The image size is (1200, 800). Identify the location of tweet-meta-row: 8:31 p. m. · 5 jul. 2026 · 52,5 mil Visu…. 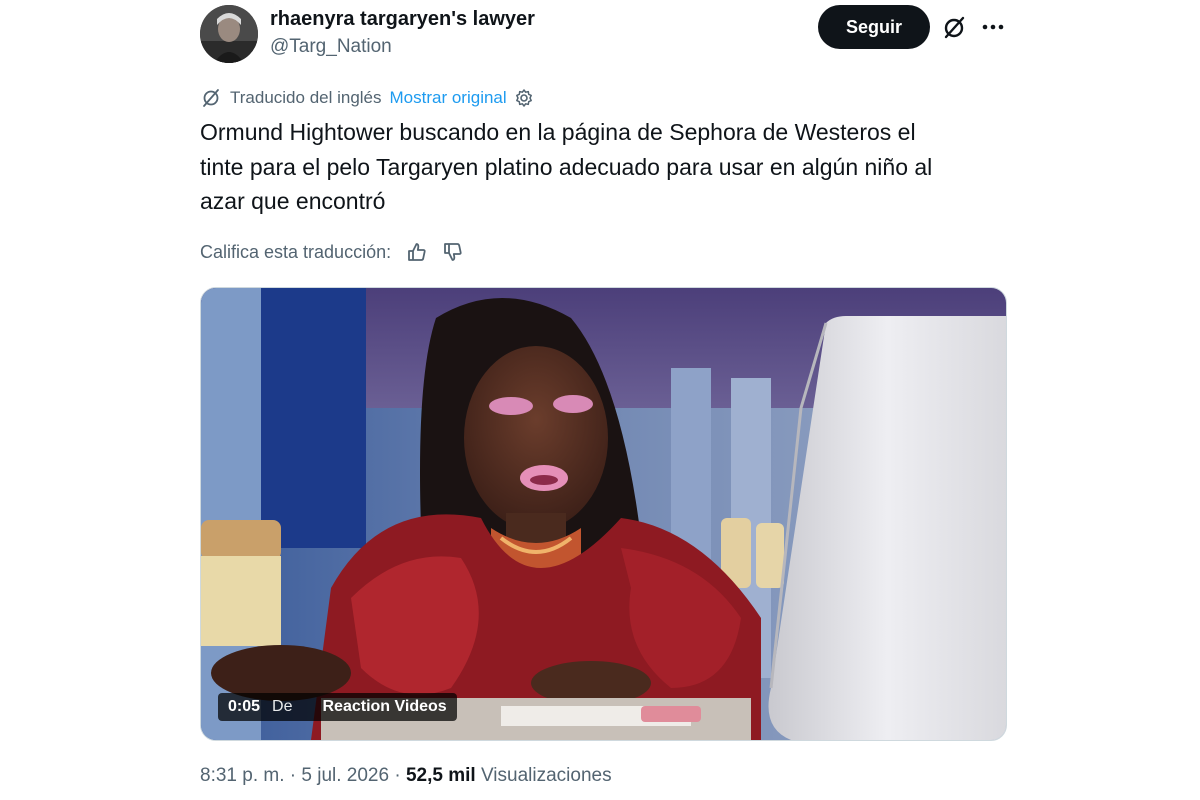
(406, 776).